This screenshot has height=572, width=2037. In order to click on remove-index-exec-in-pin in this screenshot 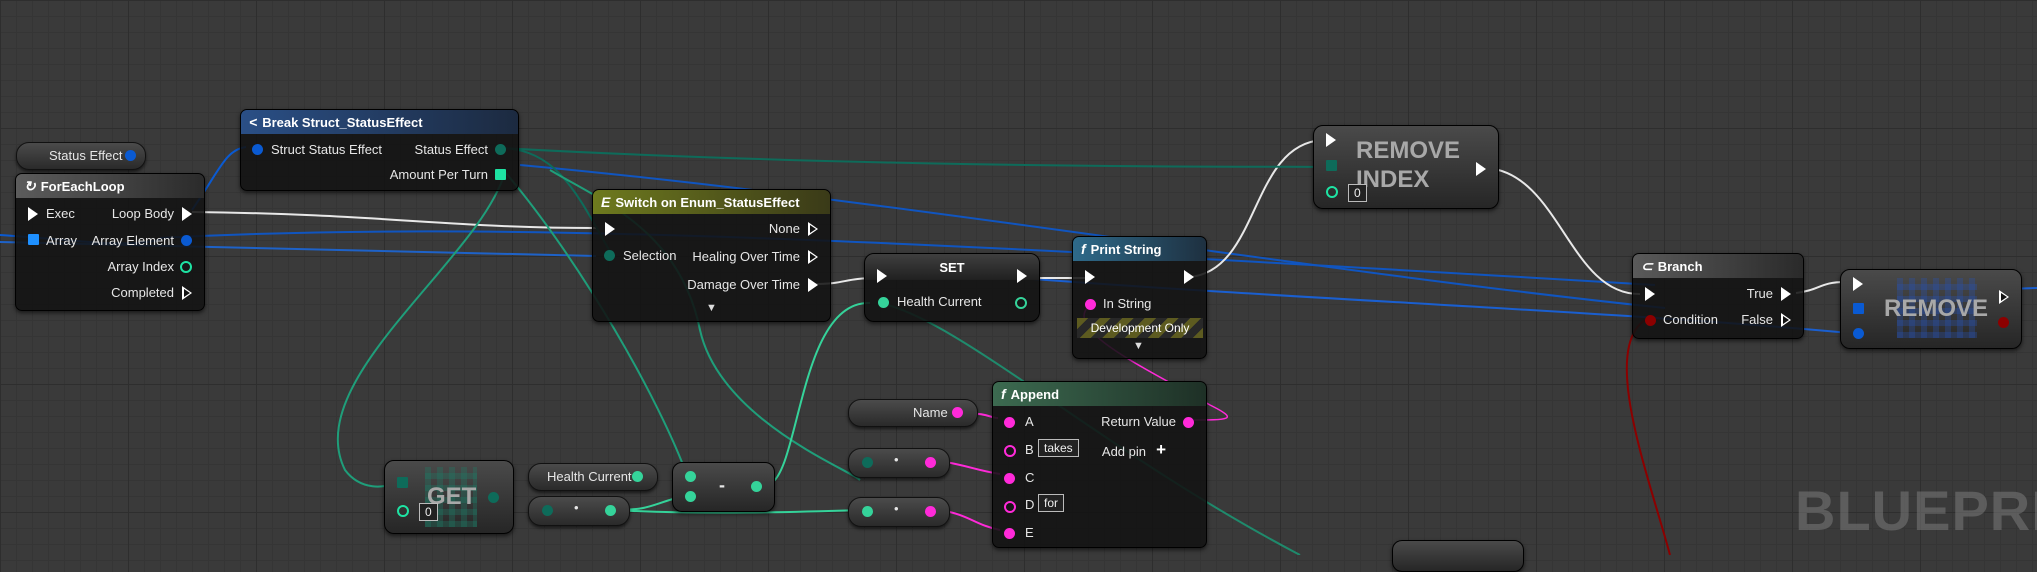, I will do `click(1331, 140)`.